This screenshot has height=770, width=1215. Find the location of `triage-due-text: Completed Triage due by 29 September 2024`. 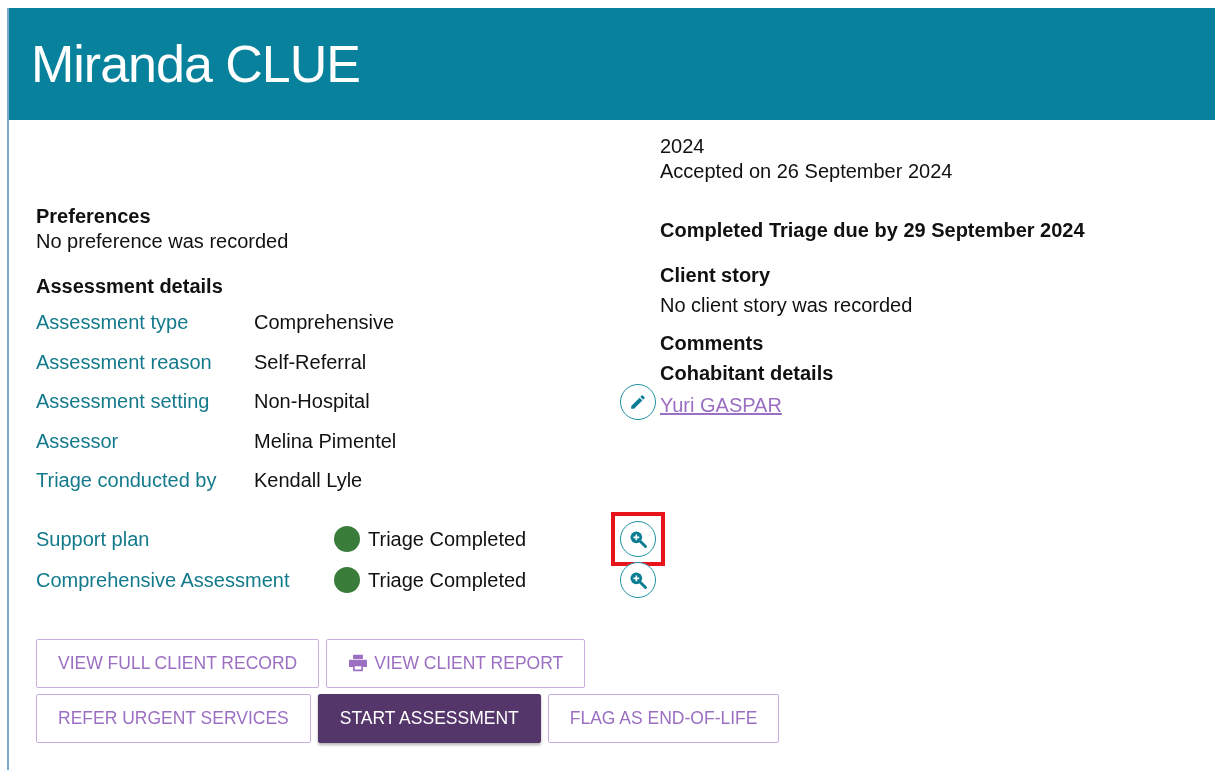

triage-due-text: Completed Triage due by 29 September 2024 is located at coordinates (873, 230).